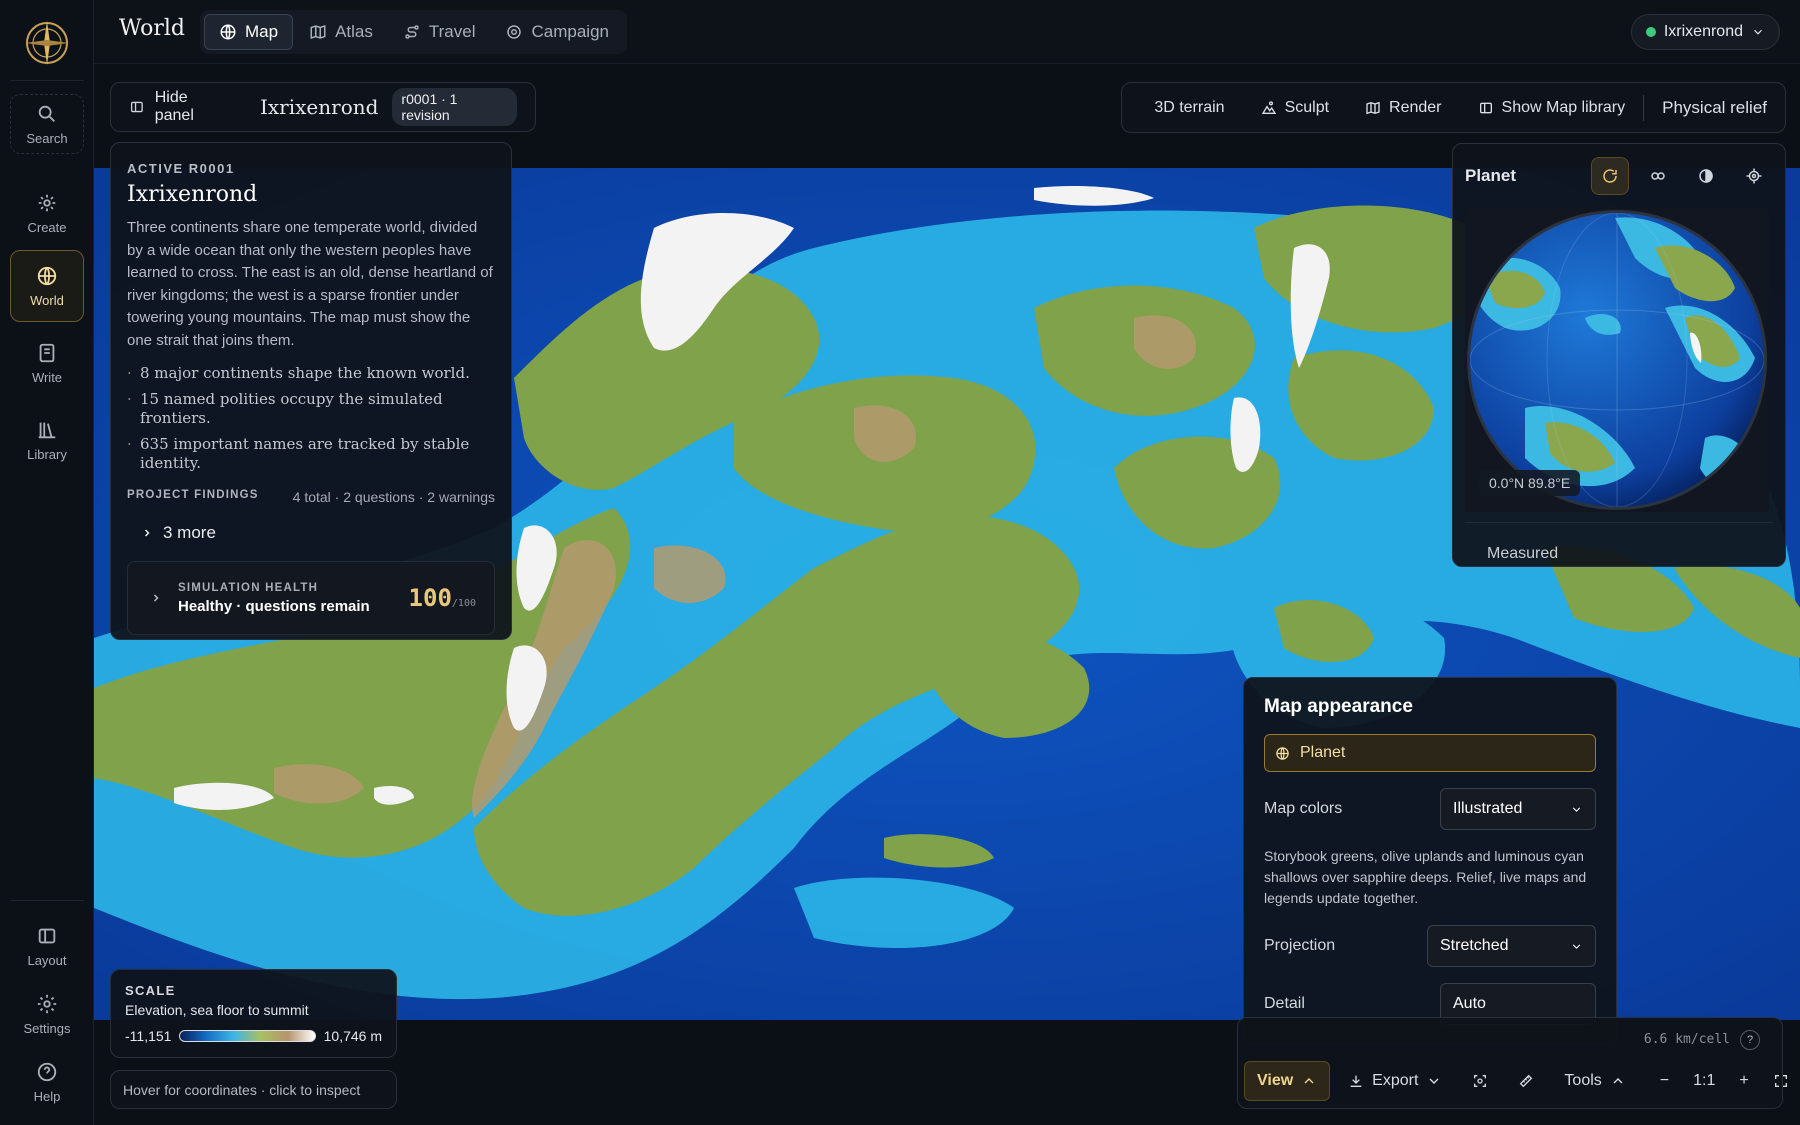 This screenshot has height=1125, width=1800. I want to click on tab-label: Map, so click(262, 31).